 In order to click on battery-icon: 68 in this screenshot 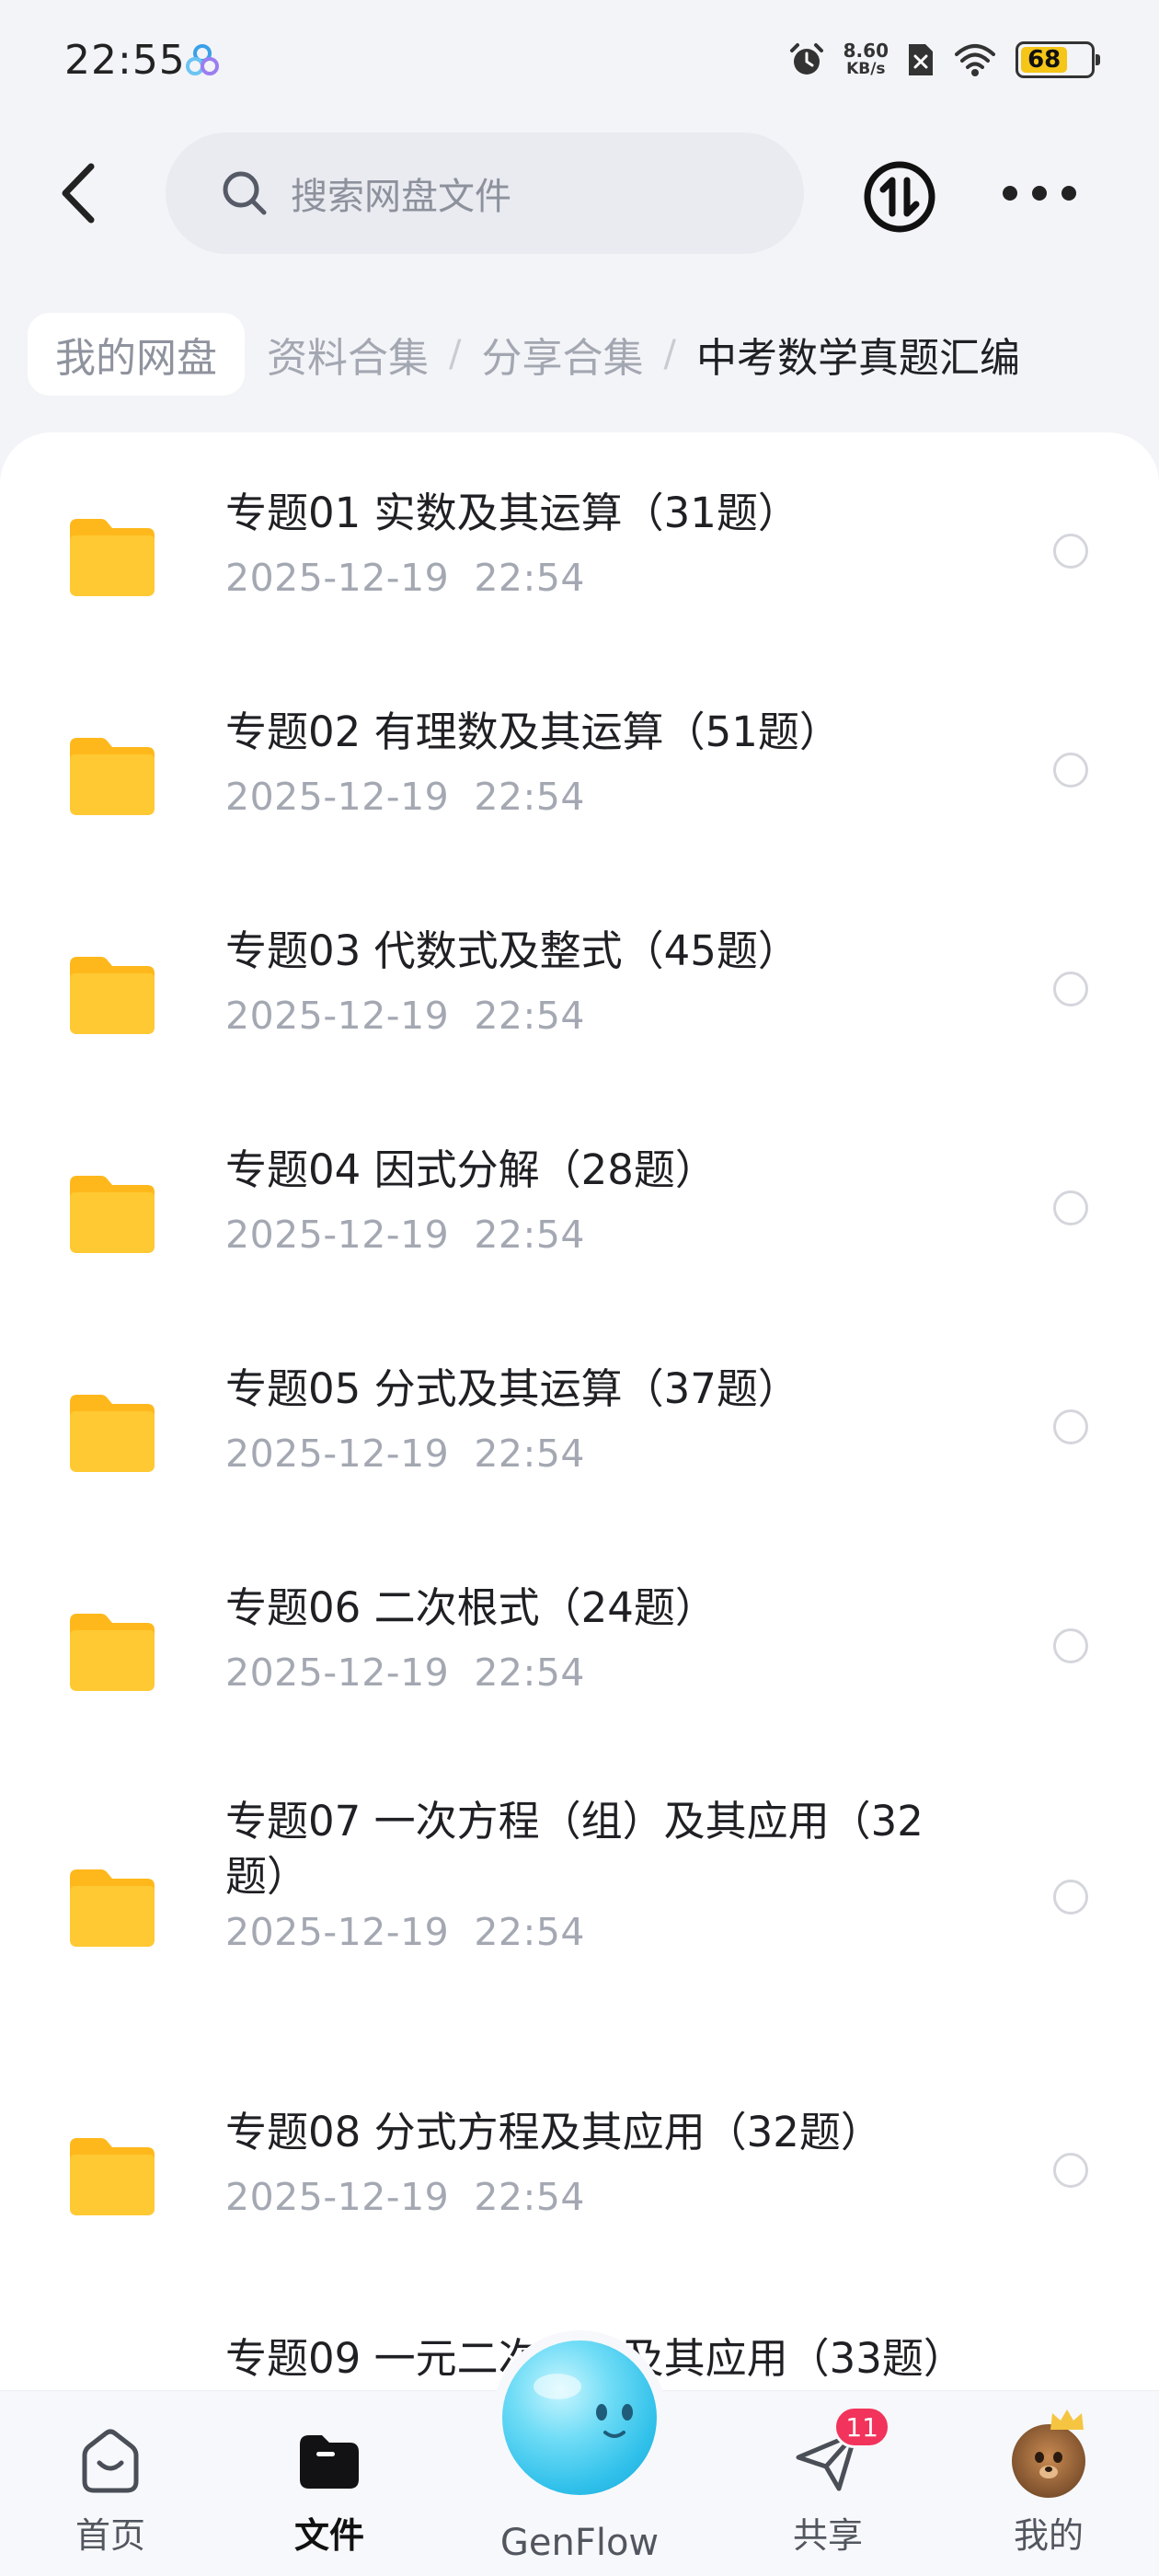, I will do `click(1058, 59)`.